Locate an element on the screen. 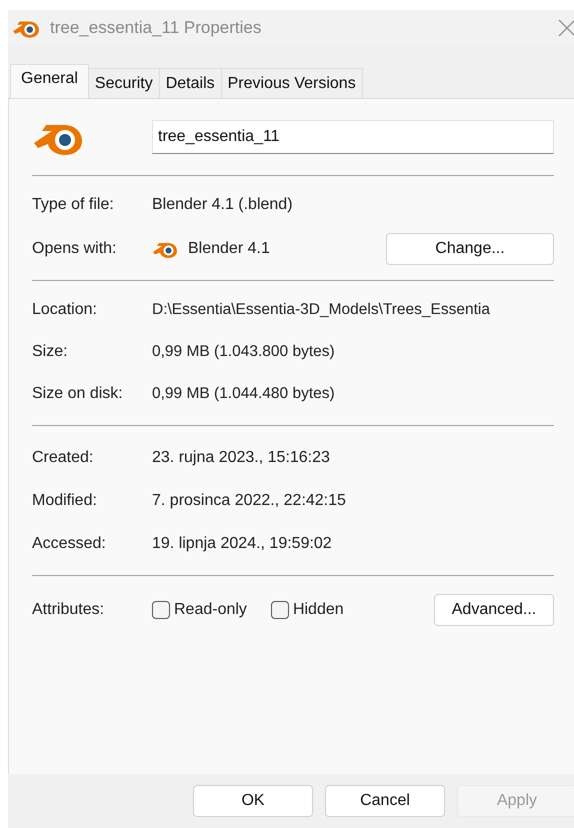  field-label: Location: is located at coordinates (65, 310).